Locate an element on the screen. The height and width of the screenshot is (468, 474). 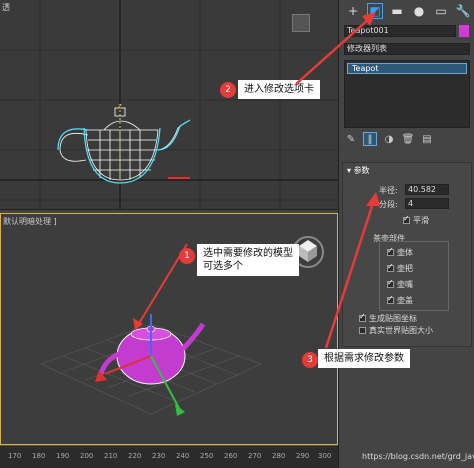
modify-icon: ◩ is located at coordinates (375, 11).